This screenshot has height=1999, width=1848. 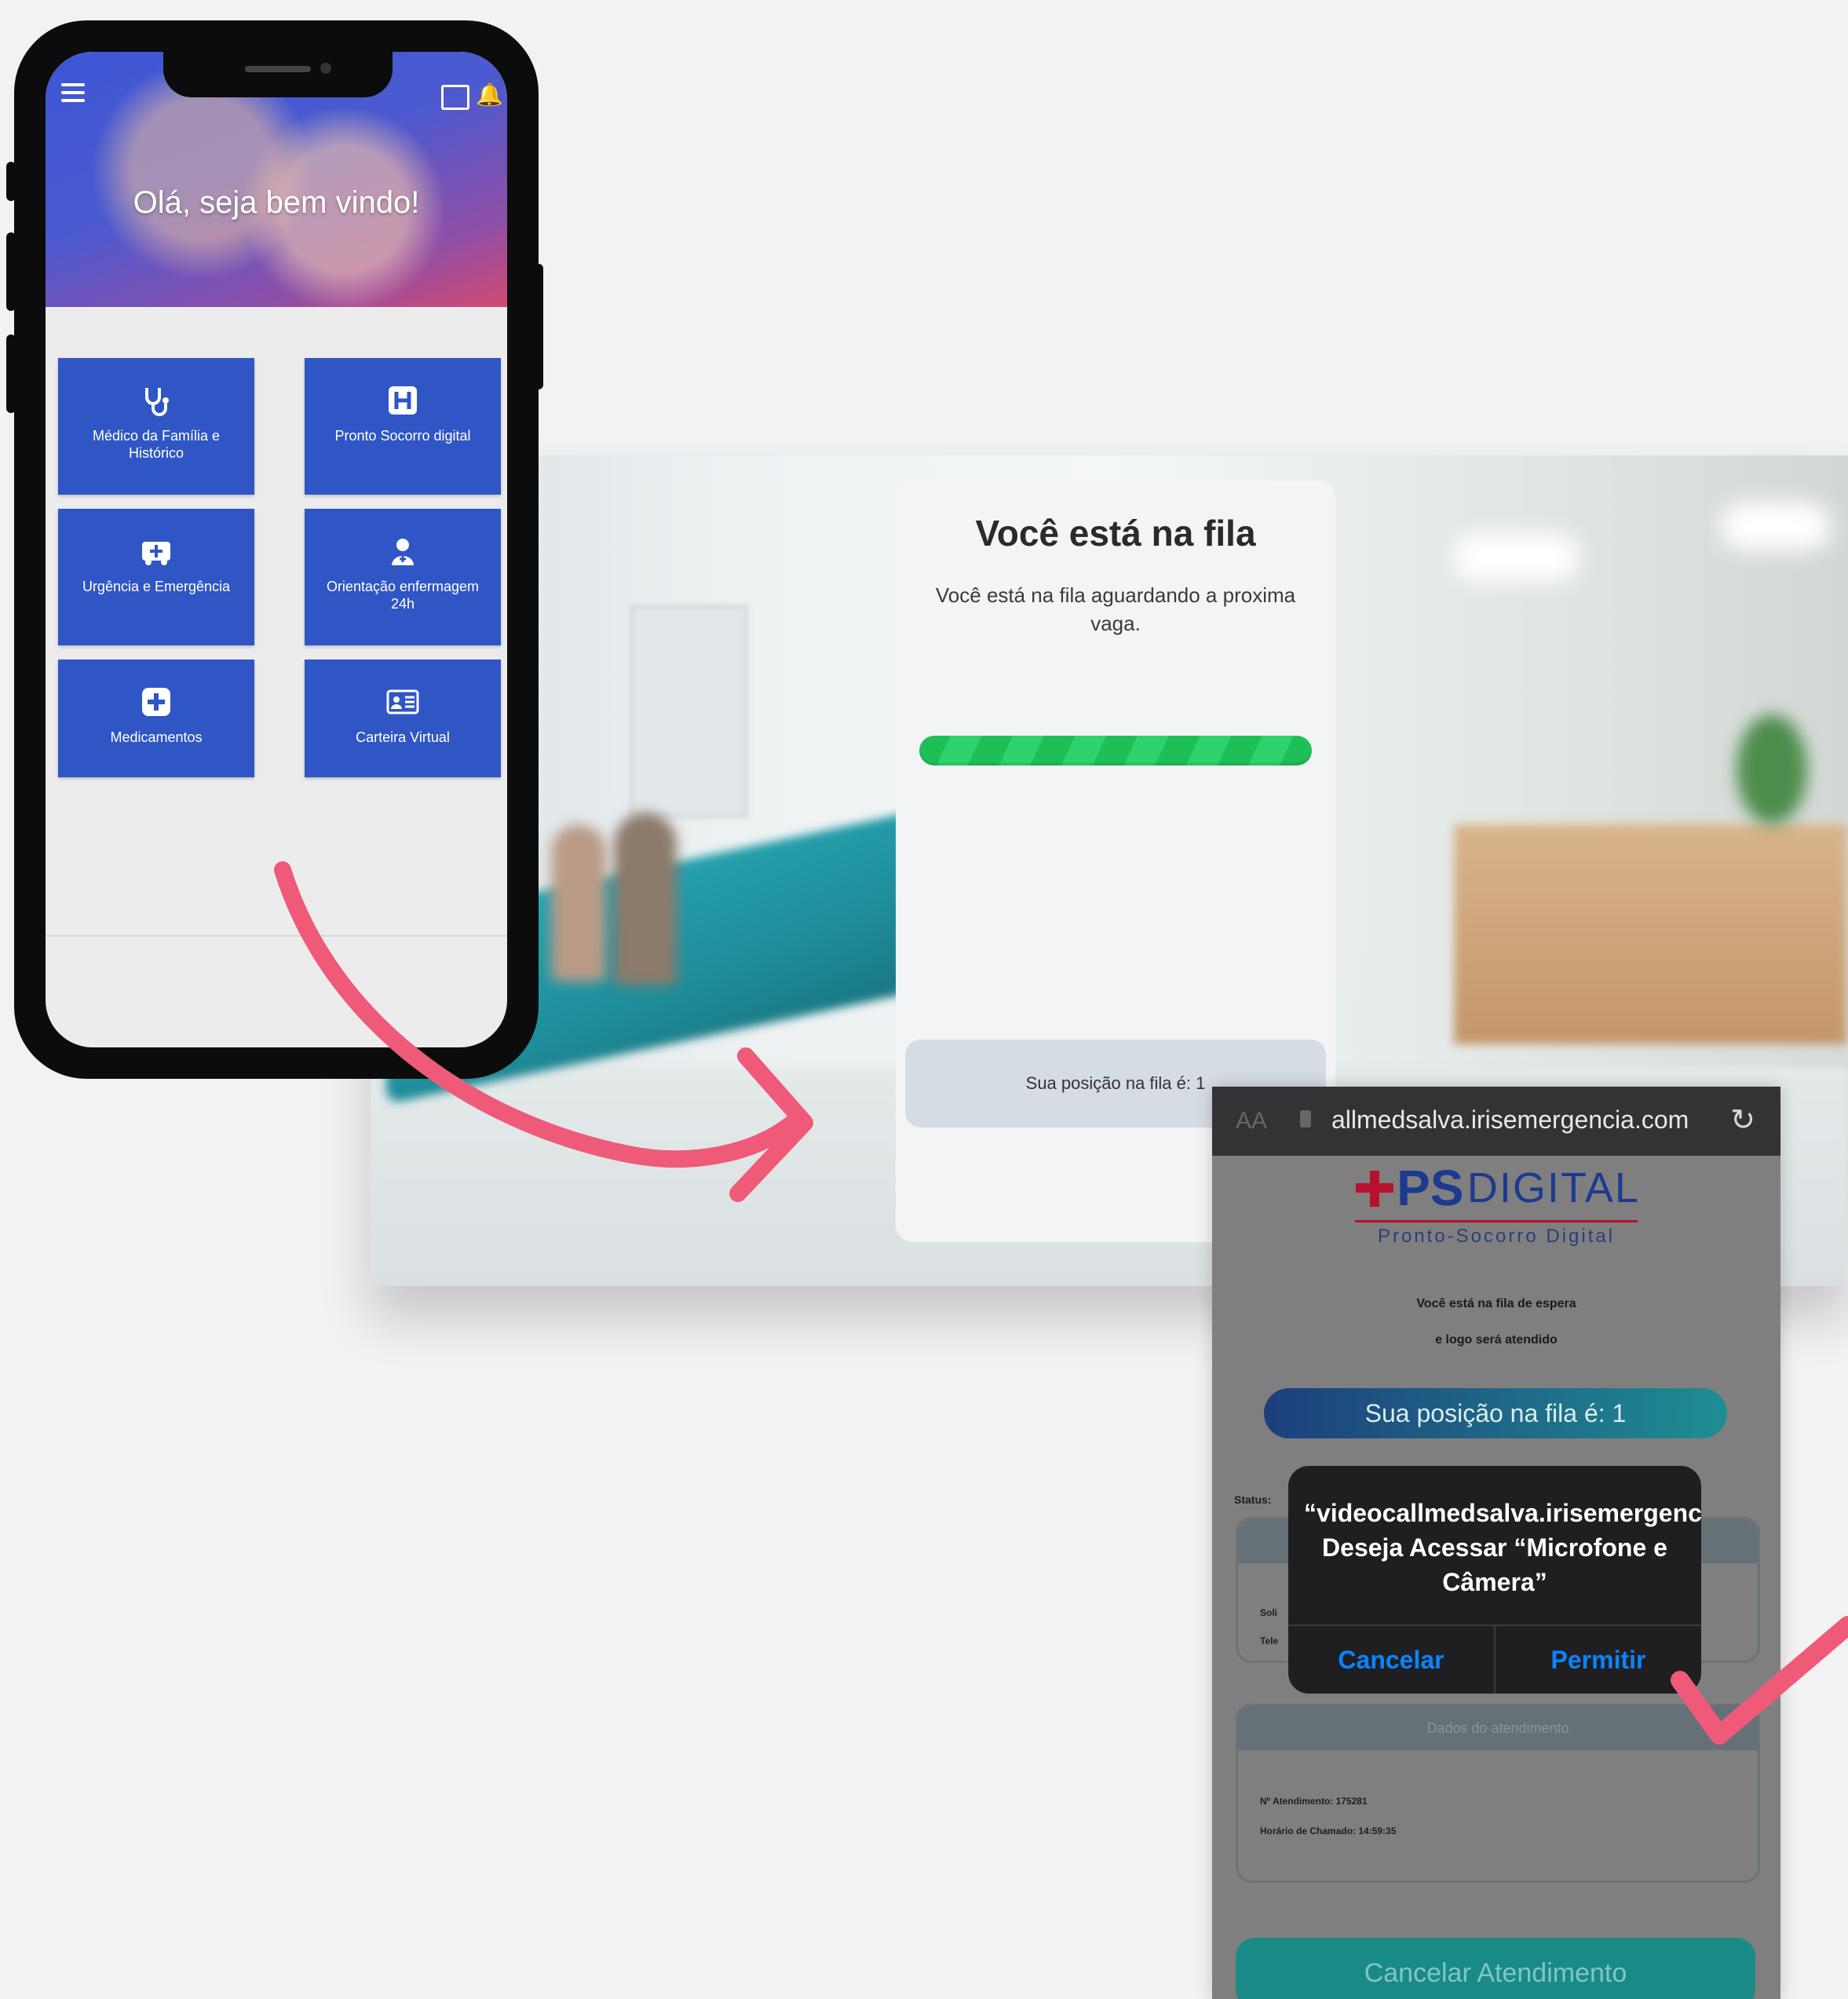 I want to click on nurse-icon, so click(x=403, y=552).